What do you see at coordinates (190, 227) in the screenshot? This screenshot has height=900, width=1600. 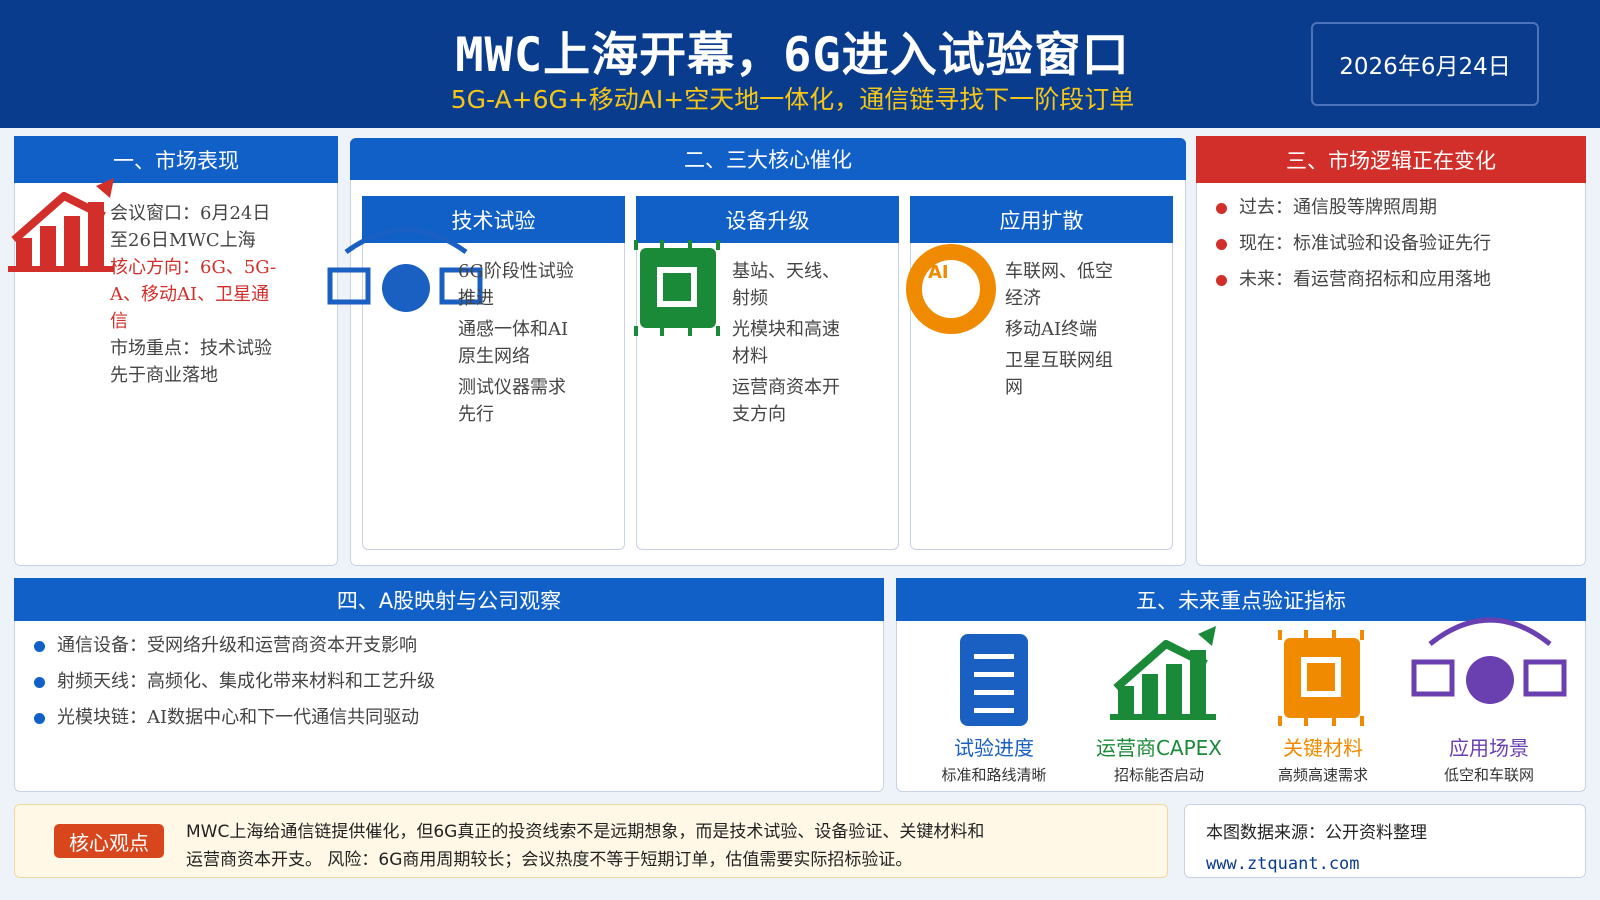 I see `market-line-meeting: 会议窗口：6月24日至26日MWC上海` at bounding box center [190, 227].